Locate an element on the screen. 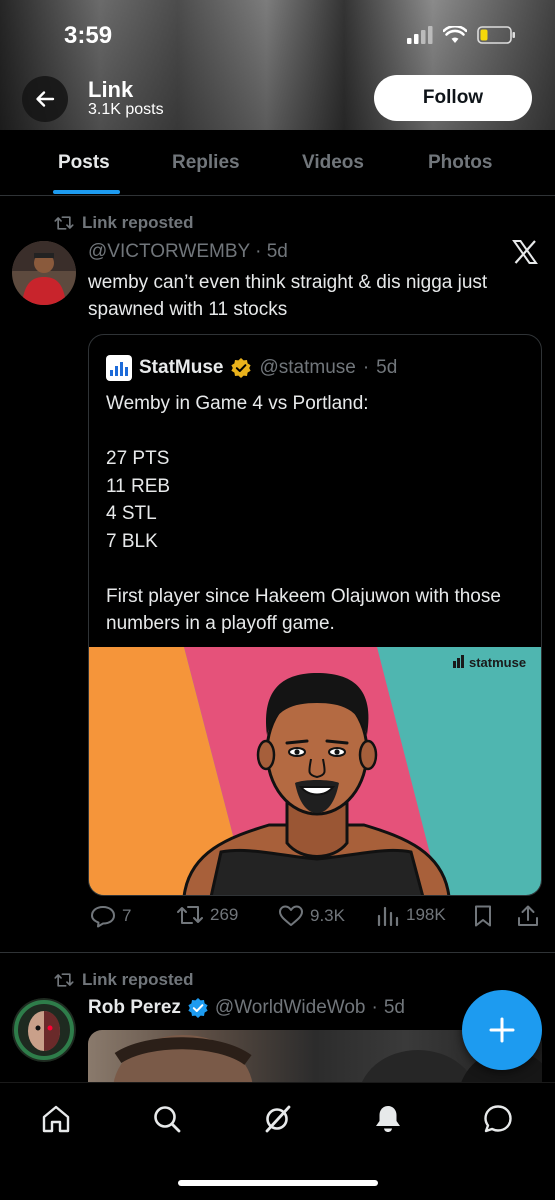 This screenshot has width=555, height=1200. status-icons is located at coordinates (462, 35).